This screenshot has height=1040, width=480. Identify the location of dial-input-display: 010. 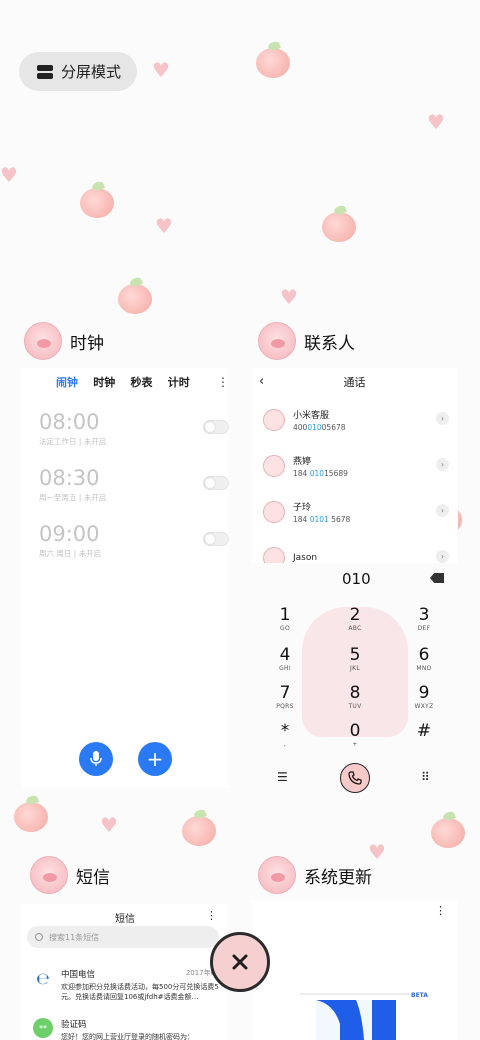
(356, 579).